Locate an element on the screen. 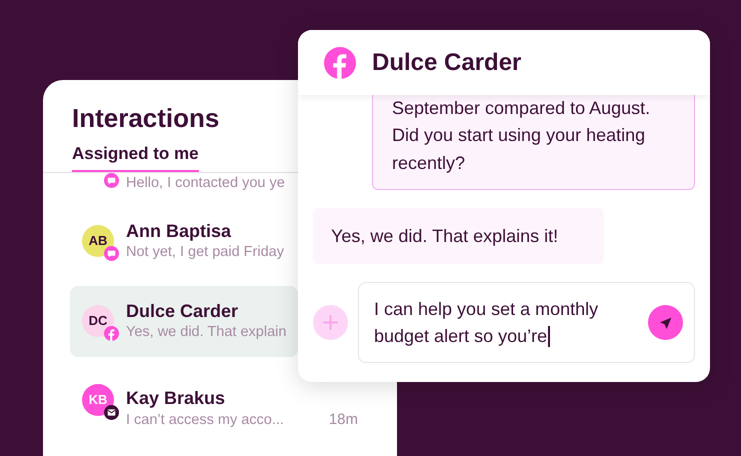  conversation-row: AB Ann Baptisa Not yet, I get paid Friday is located at coordinates (184, 241).